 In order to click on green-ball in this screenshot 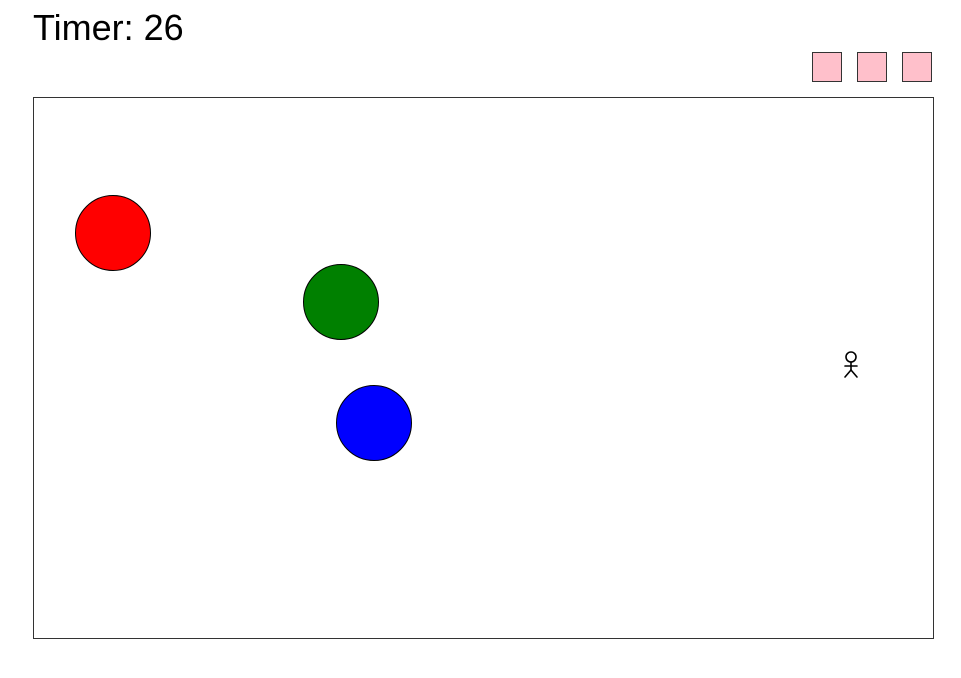, I will do `click(341, 302)`.